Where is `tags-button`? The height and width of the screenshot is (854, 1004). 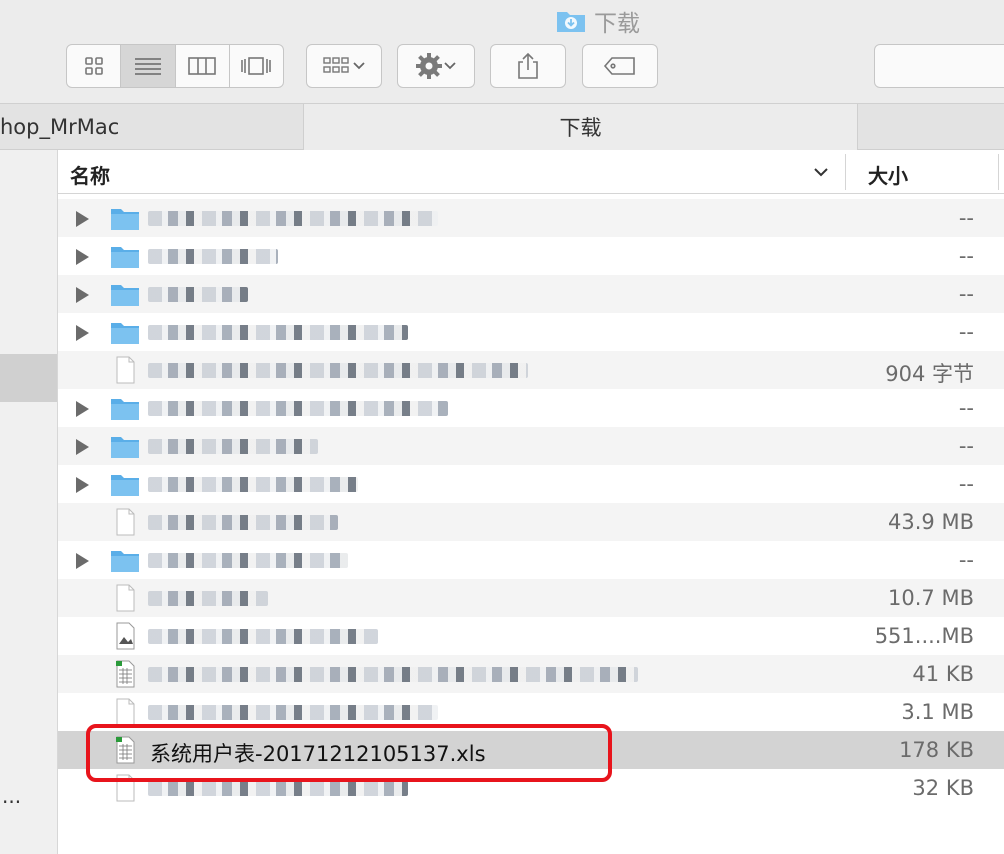
tags-button is located at coordinates (620, 66).